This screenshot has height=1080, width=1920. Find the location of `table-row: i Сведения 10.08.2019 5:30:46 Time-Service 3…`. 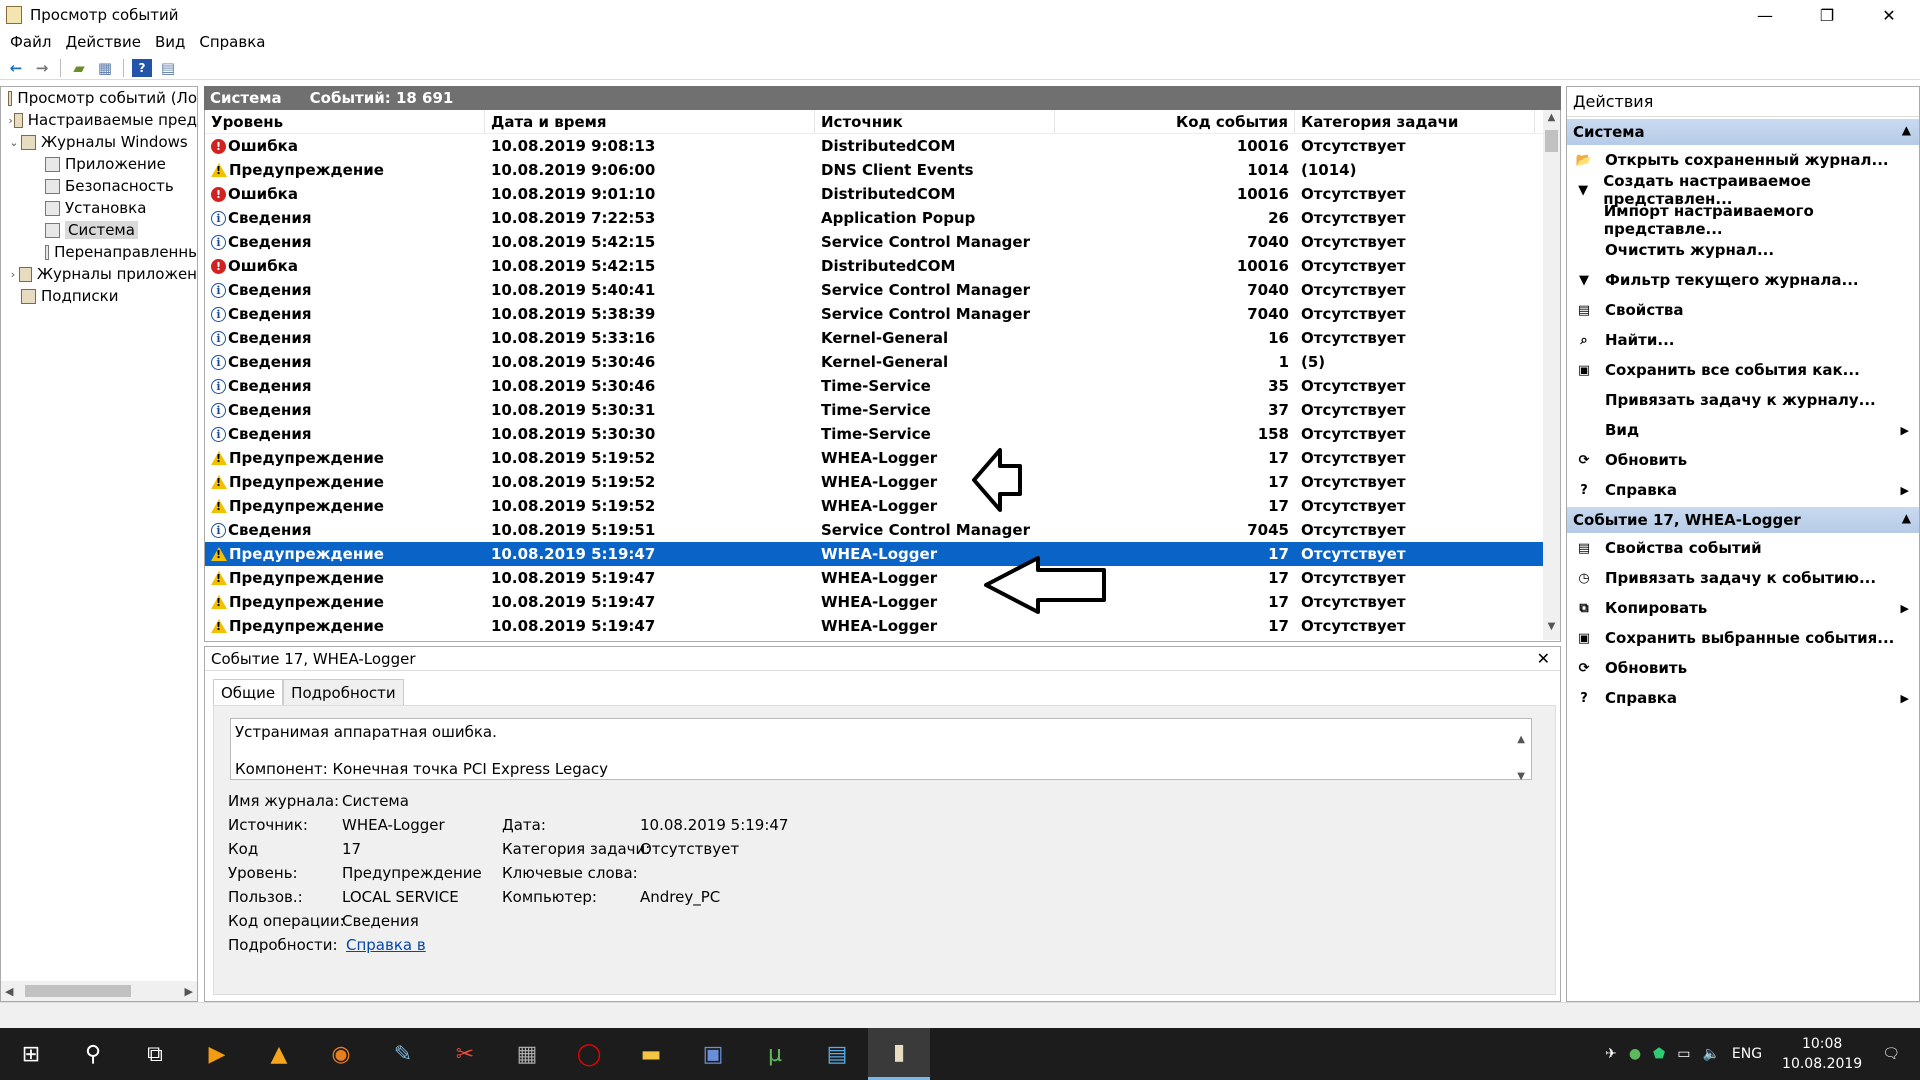

table-row: i Сведения 10.08.2019 5:30:46 Time-Service 3… is located at coordinates (882, 386).